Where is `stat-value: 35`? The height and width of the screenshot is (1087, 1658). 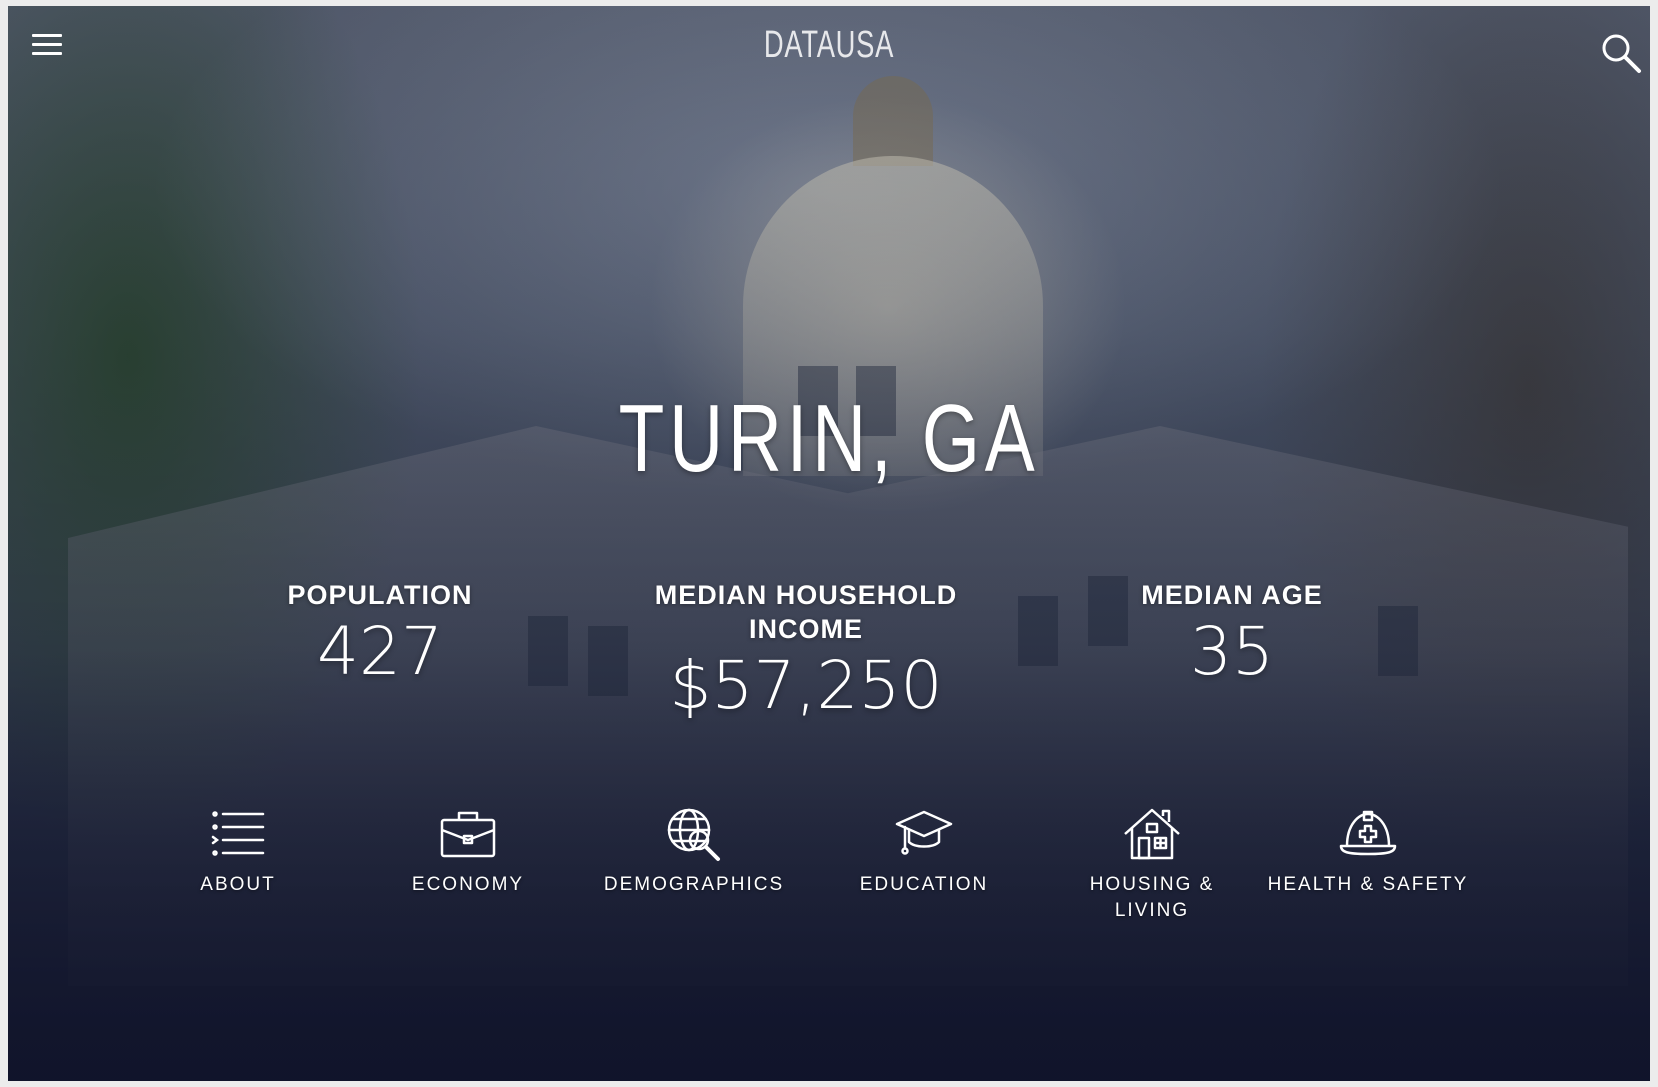 stat-value: 35 is located at coordinates (1232, 651).